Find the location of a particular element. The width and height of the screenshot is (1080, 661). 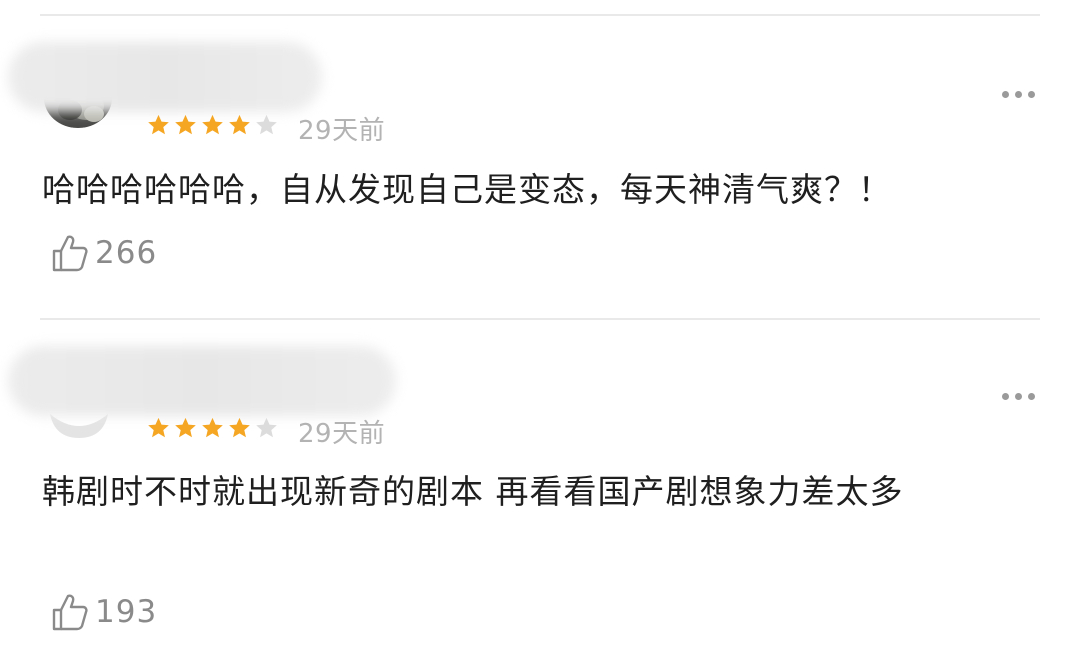

avatar is located at coordinates (79, 426).